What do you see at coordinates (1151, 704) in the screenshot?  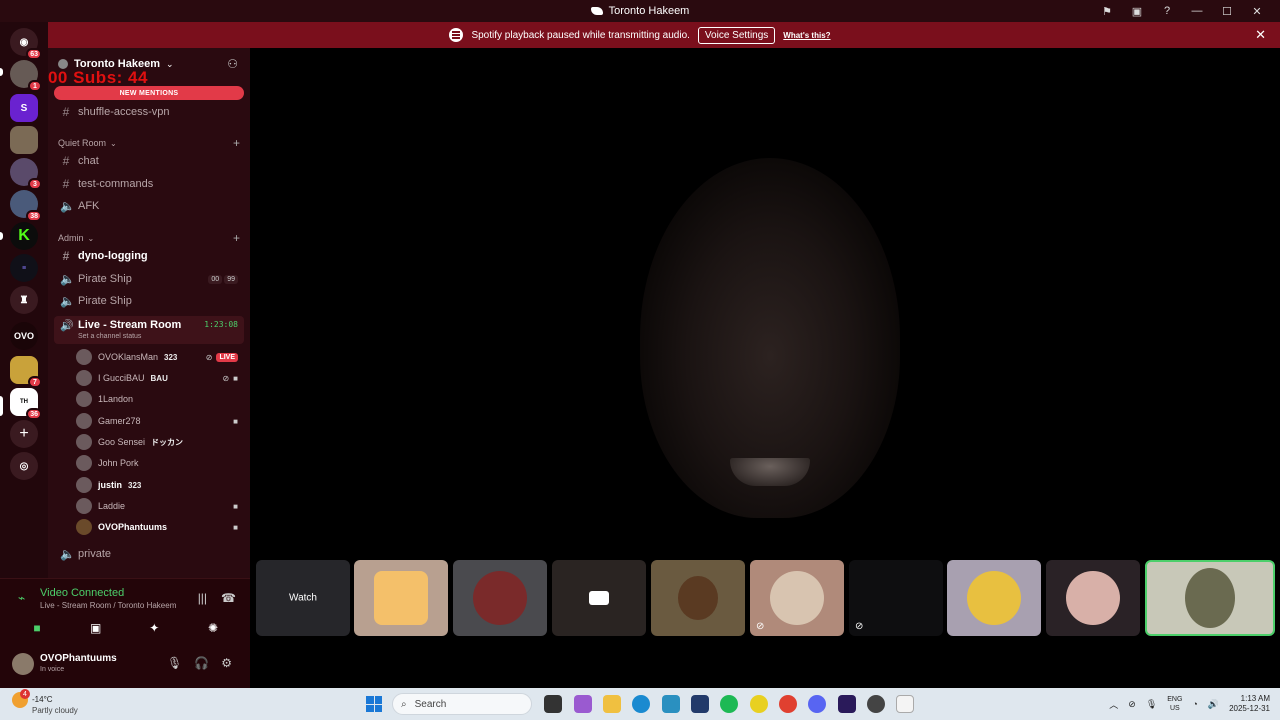 I see `mic-icon: 🎙` at bounding box center [1151, 704].